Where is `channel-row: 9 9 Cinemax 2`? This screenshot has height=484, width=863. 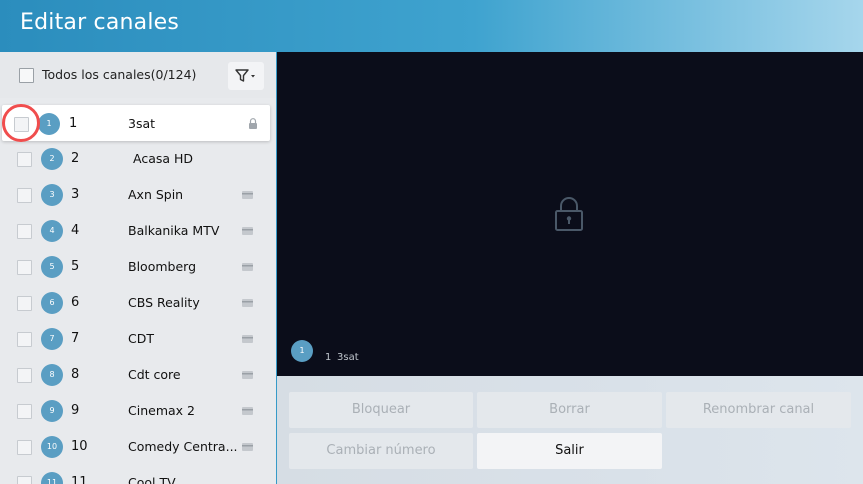 channel-row: 9 9 Cinemax 2 is located at coordinates (138, 411).